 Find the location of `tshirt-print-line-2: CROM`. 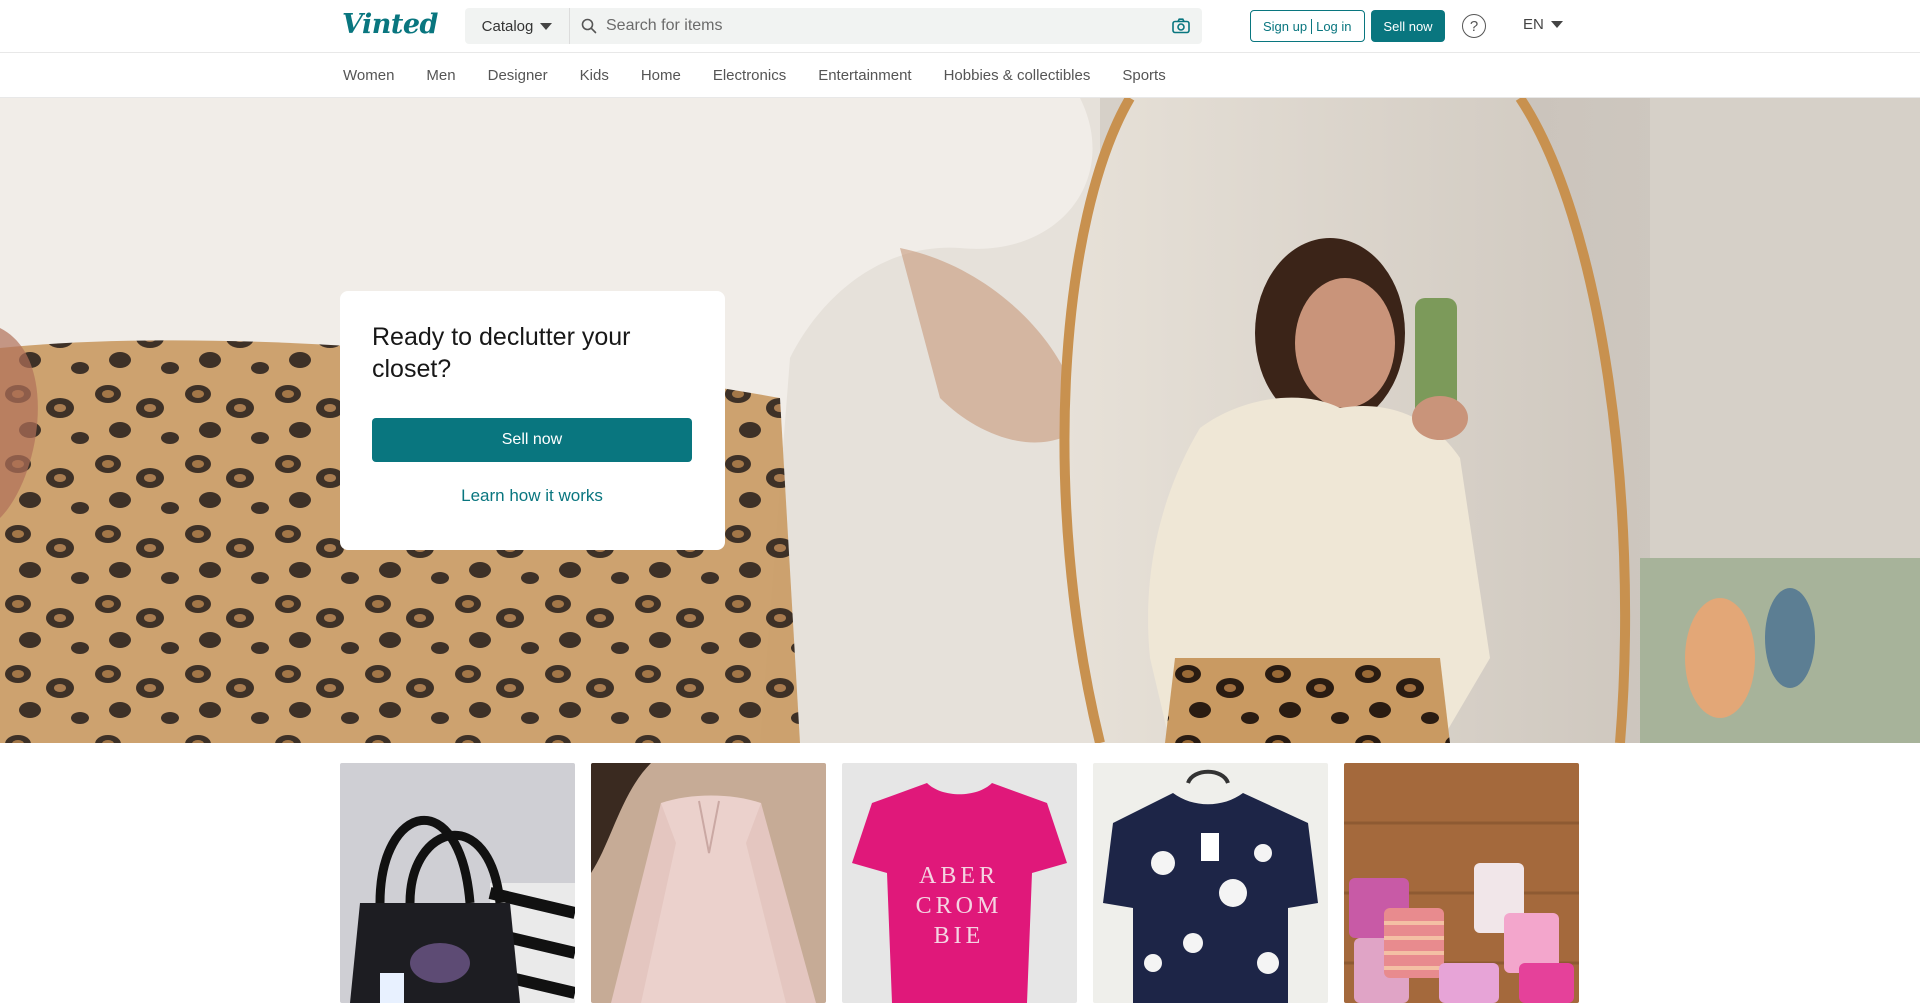

tshirt-print-line-2: CROM is located at coordinates (959, 906).